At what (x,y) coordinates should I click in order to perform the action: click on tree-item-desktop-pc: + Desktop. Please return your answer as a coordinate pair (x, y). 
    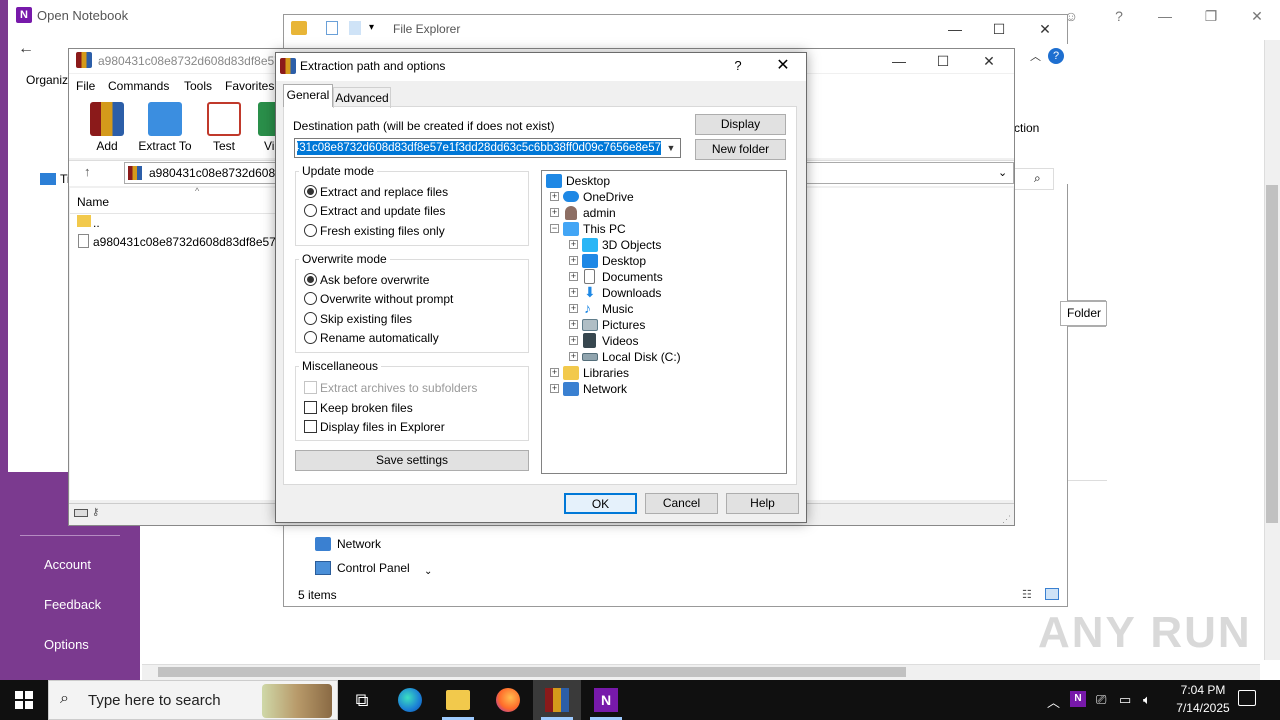
    Looking at the image, I should click on (669, 261).